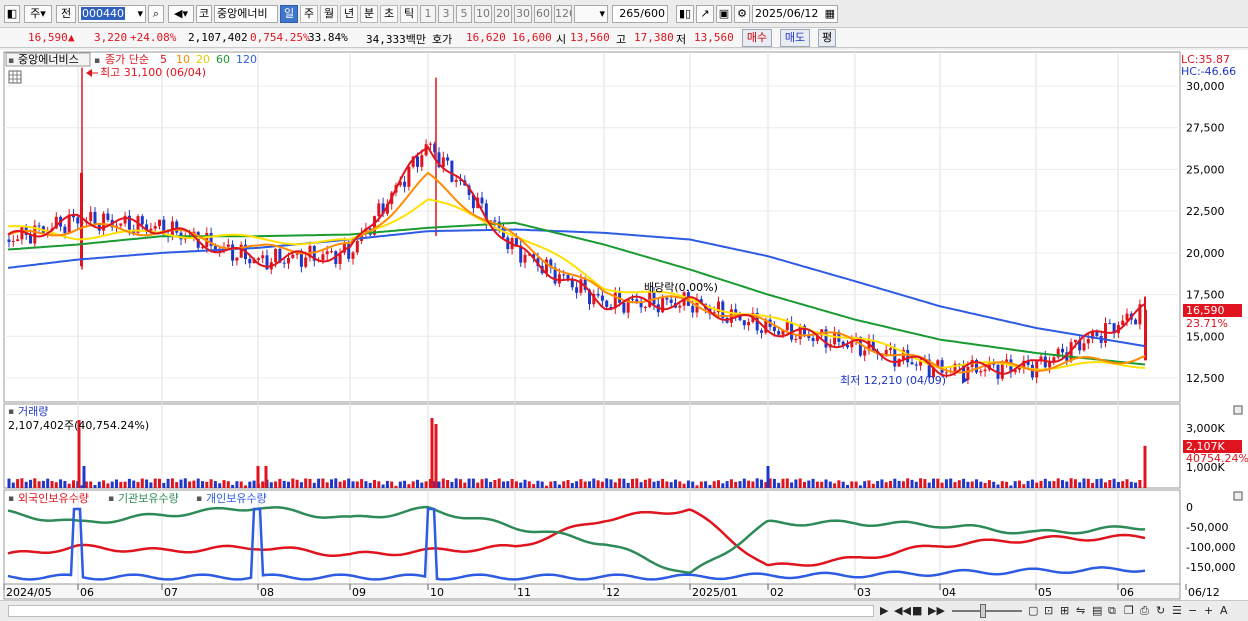 Image resolution: width=1248 pixels, height=621 pixels. What do you see at coordinates (563, 14) in the screenshot?
I see `interval-120: 120` at bounding box center [563, 14].